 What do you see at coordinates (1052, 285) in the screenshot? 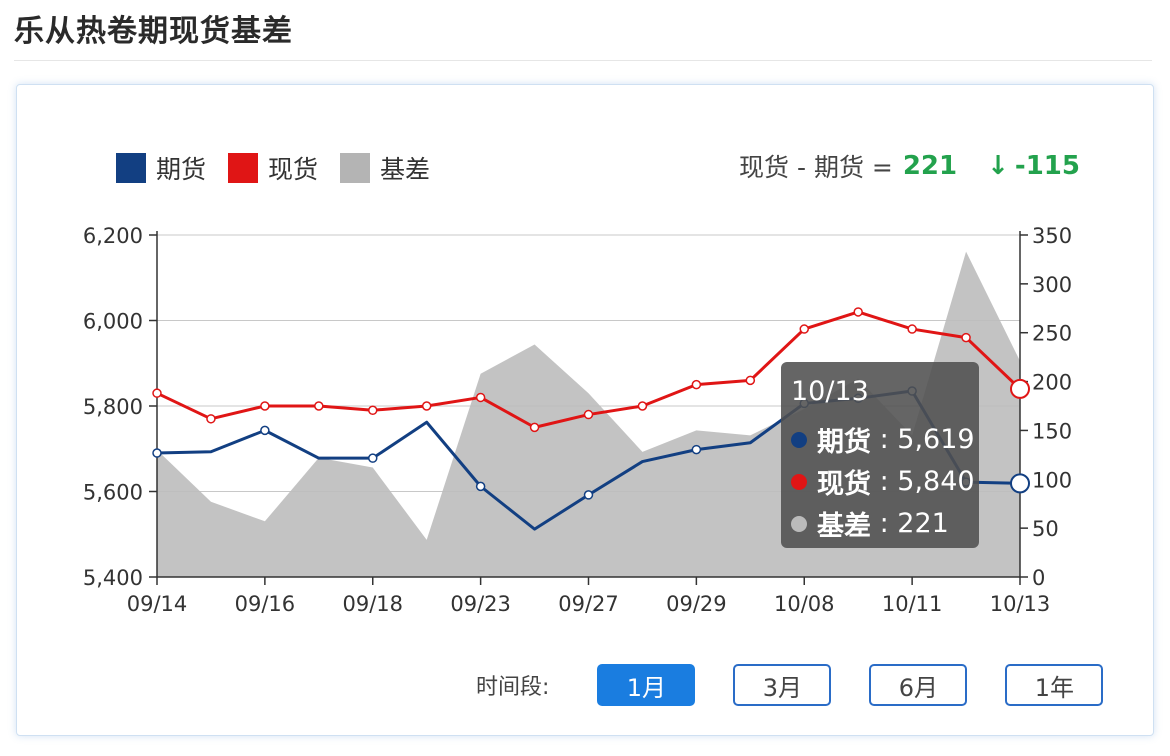
I see `y-right-tick-label: 300` at bounding box center [1052, 285].